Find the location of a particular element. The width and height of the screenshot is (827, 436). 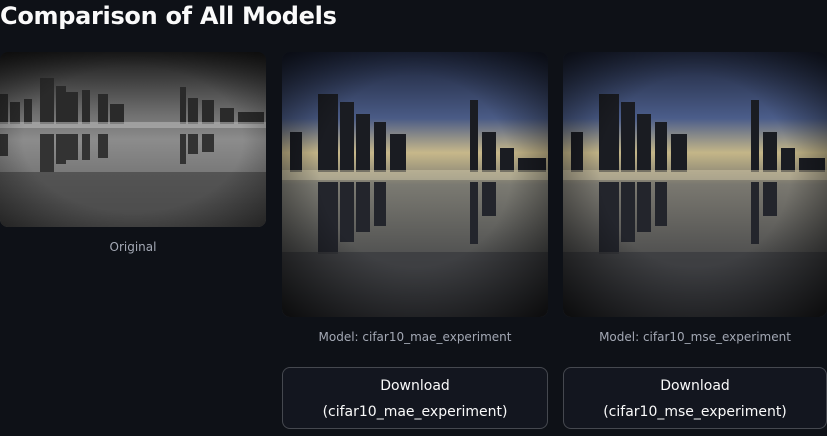

download-mse-sublabel: (cifar10_mse_experiment) is located at coordinates (695, 412).